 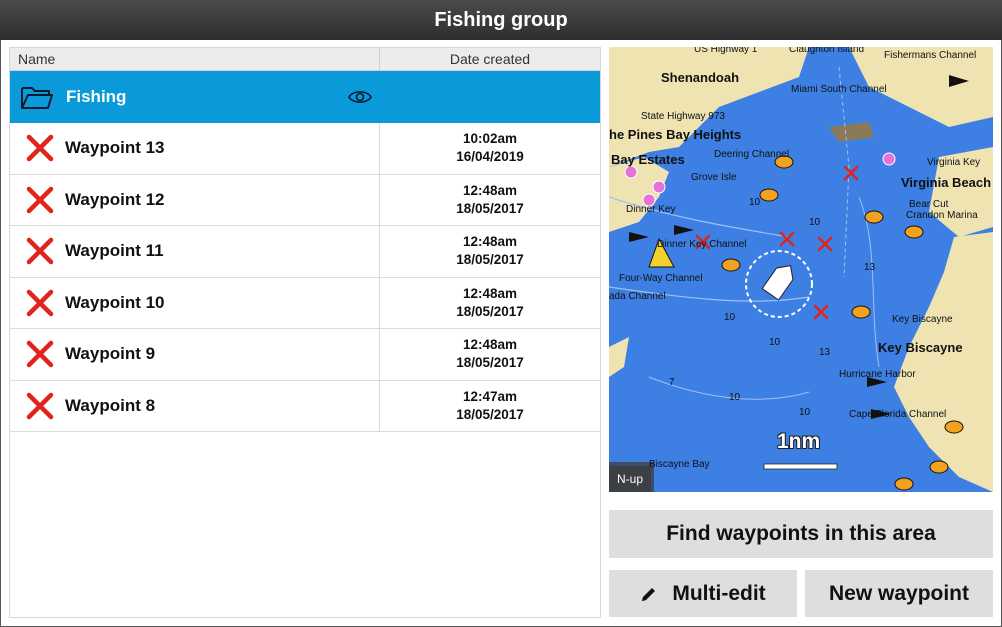 What do you see at coordinates (195, 251) in the screenshot?
I see `waypoint-name-cell: Waypoint 11` at bounding box center [195, 251].